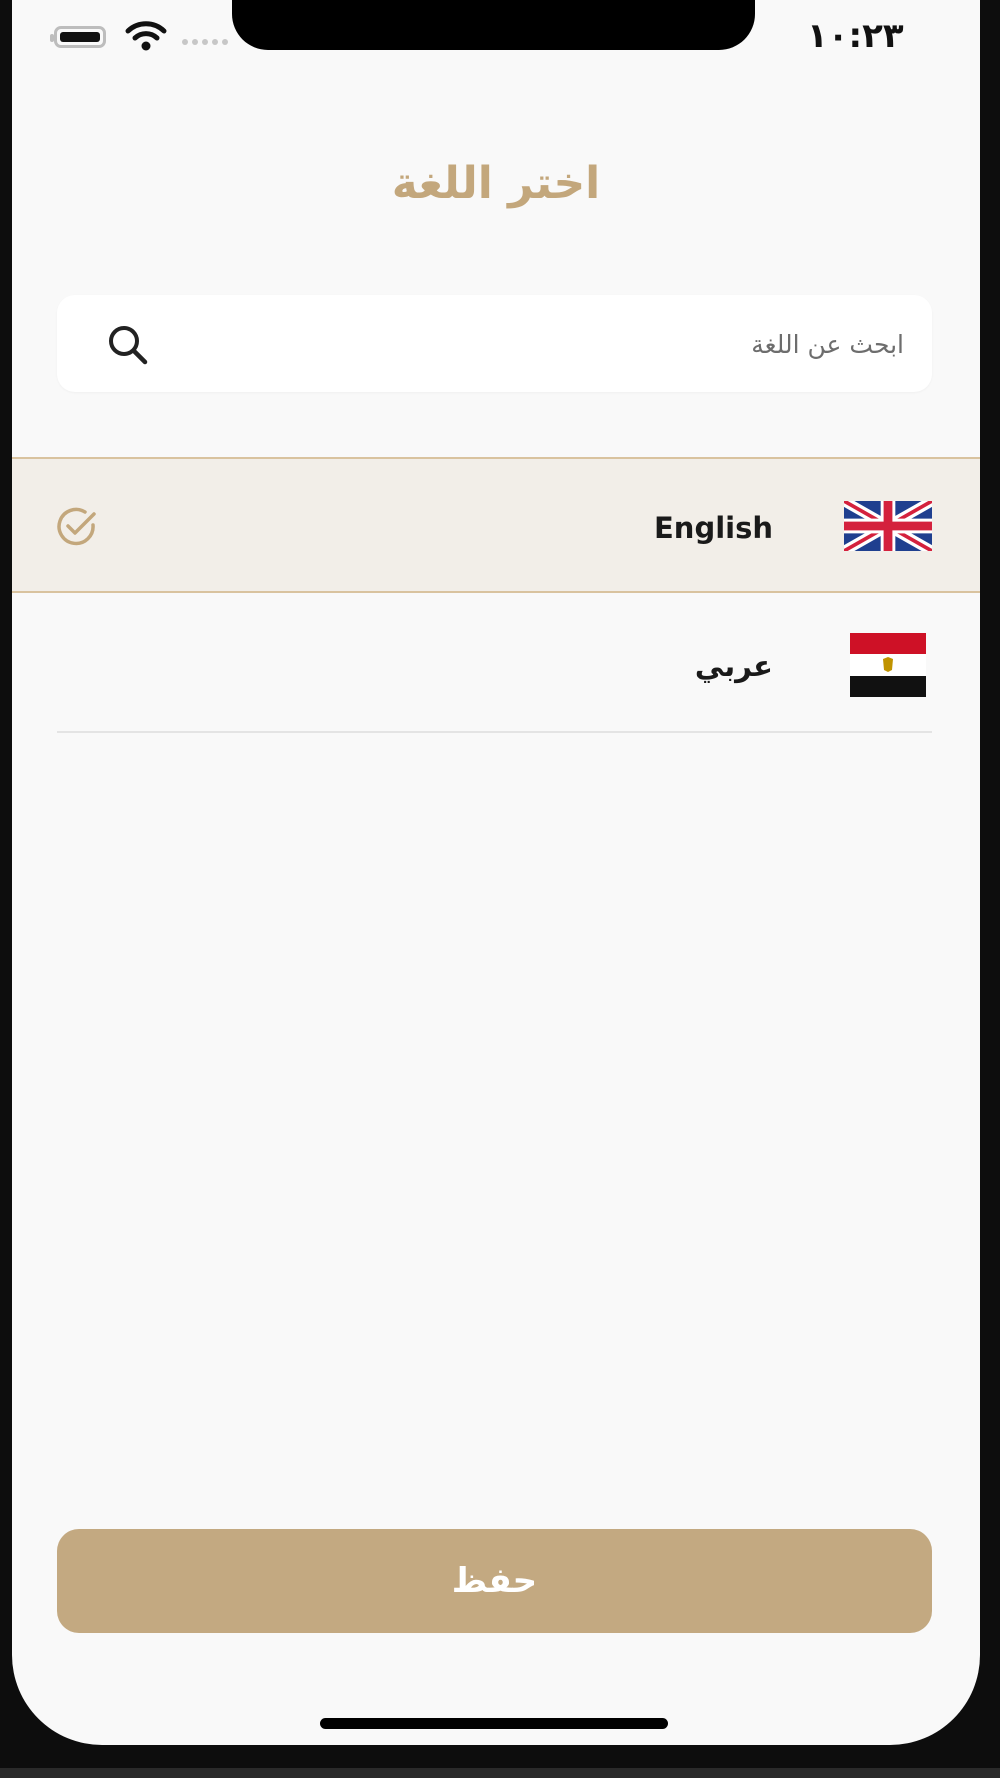 This screenshot has height=1778, width=1000. I want to click on language-label: English, so click(713, 528).